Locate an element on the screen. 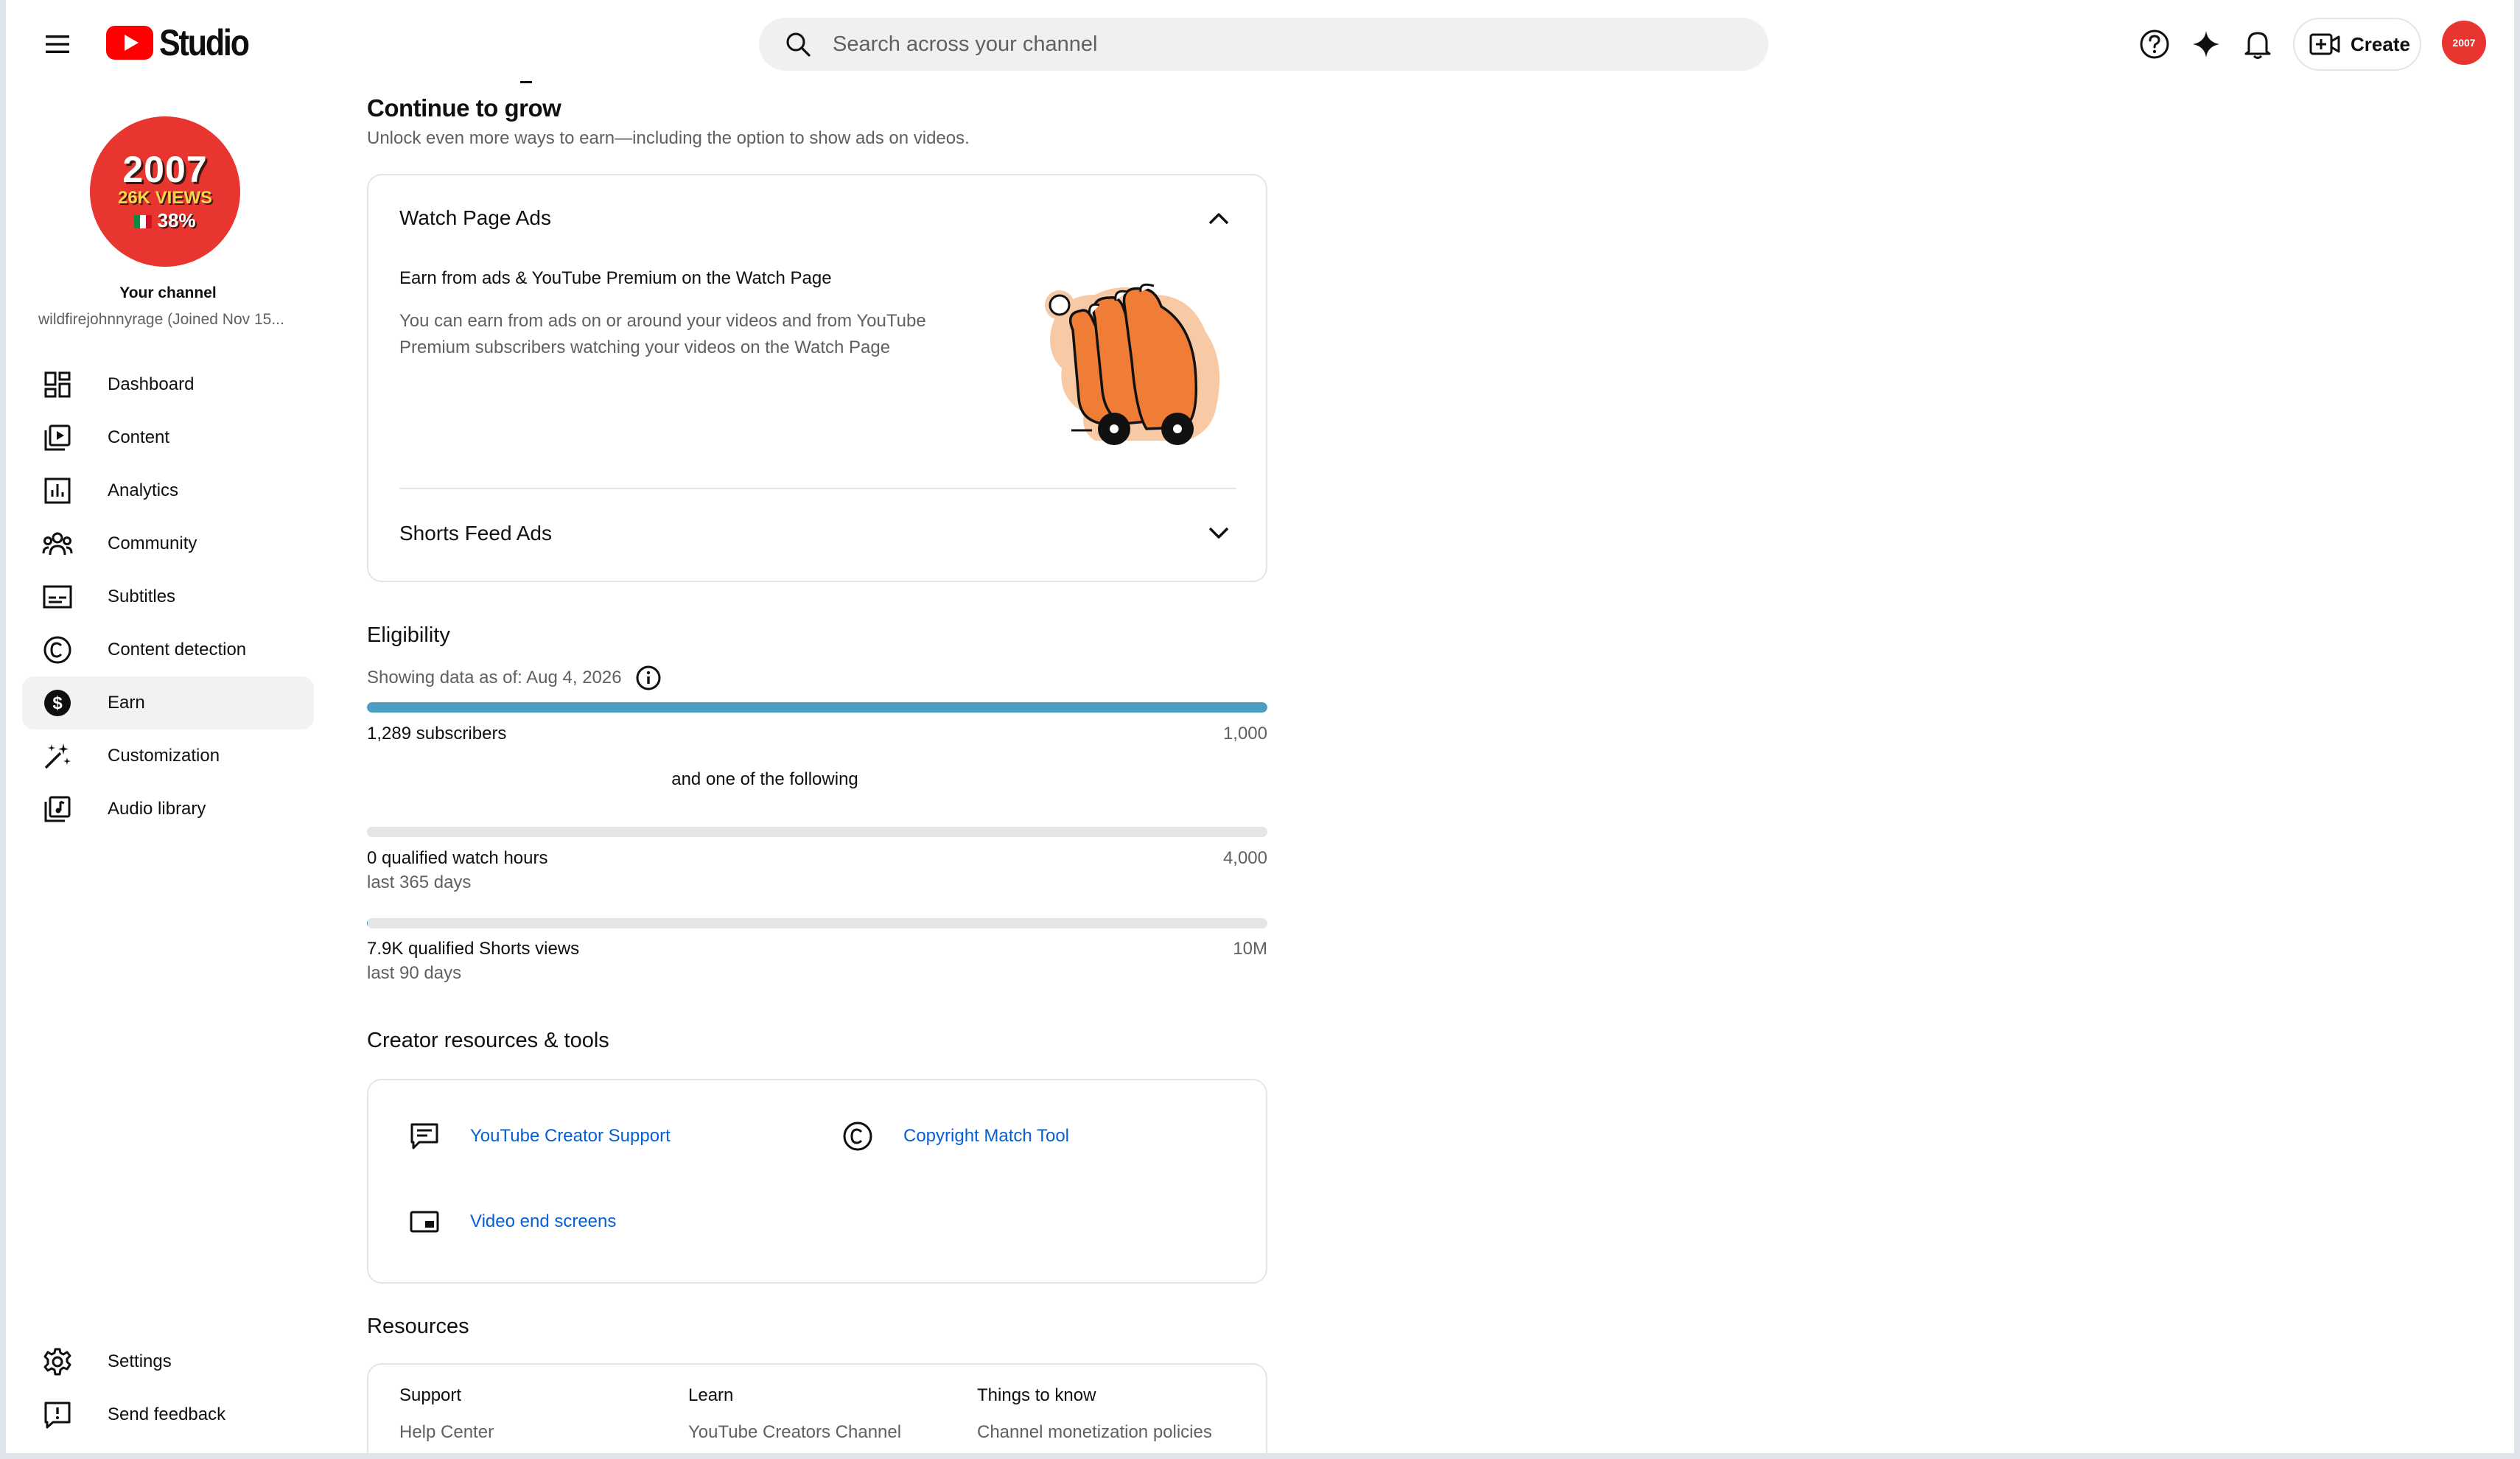 This screenshot has height=1459, width=2520. gear-icon is located at coordinates (57, 1362).